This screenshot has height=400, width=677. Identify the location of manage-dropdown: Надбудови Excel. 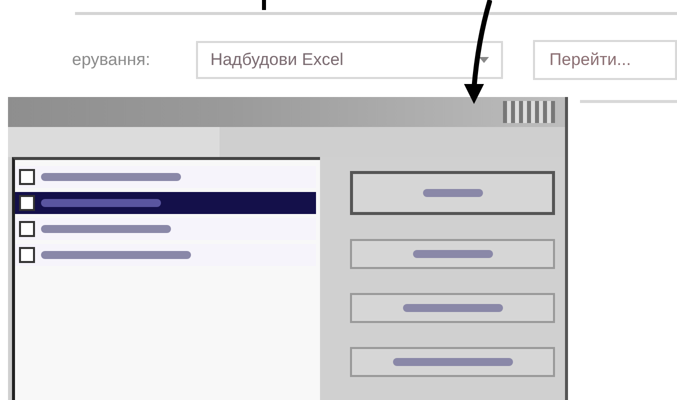
(350, 60).